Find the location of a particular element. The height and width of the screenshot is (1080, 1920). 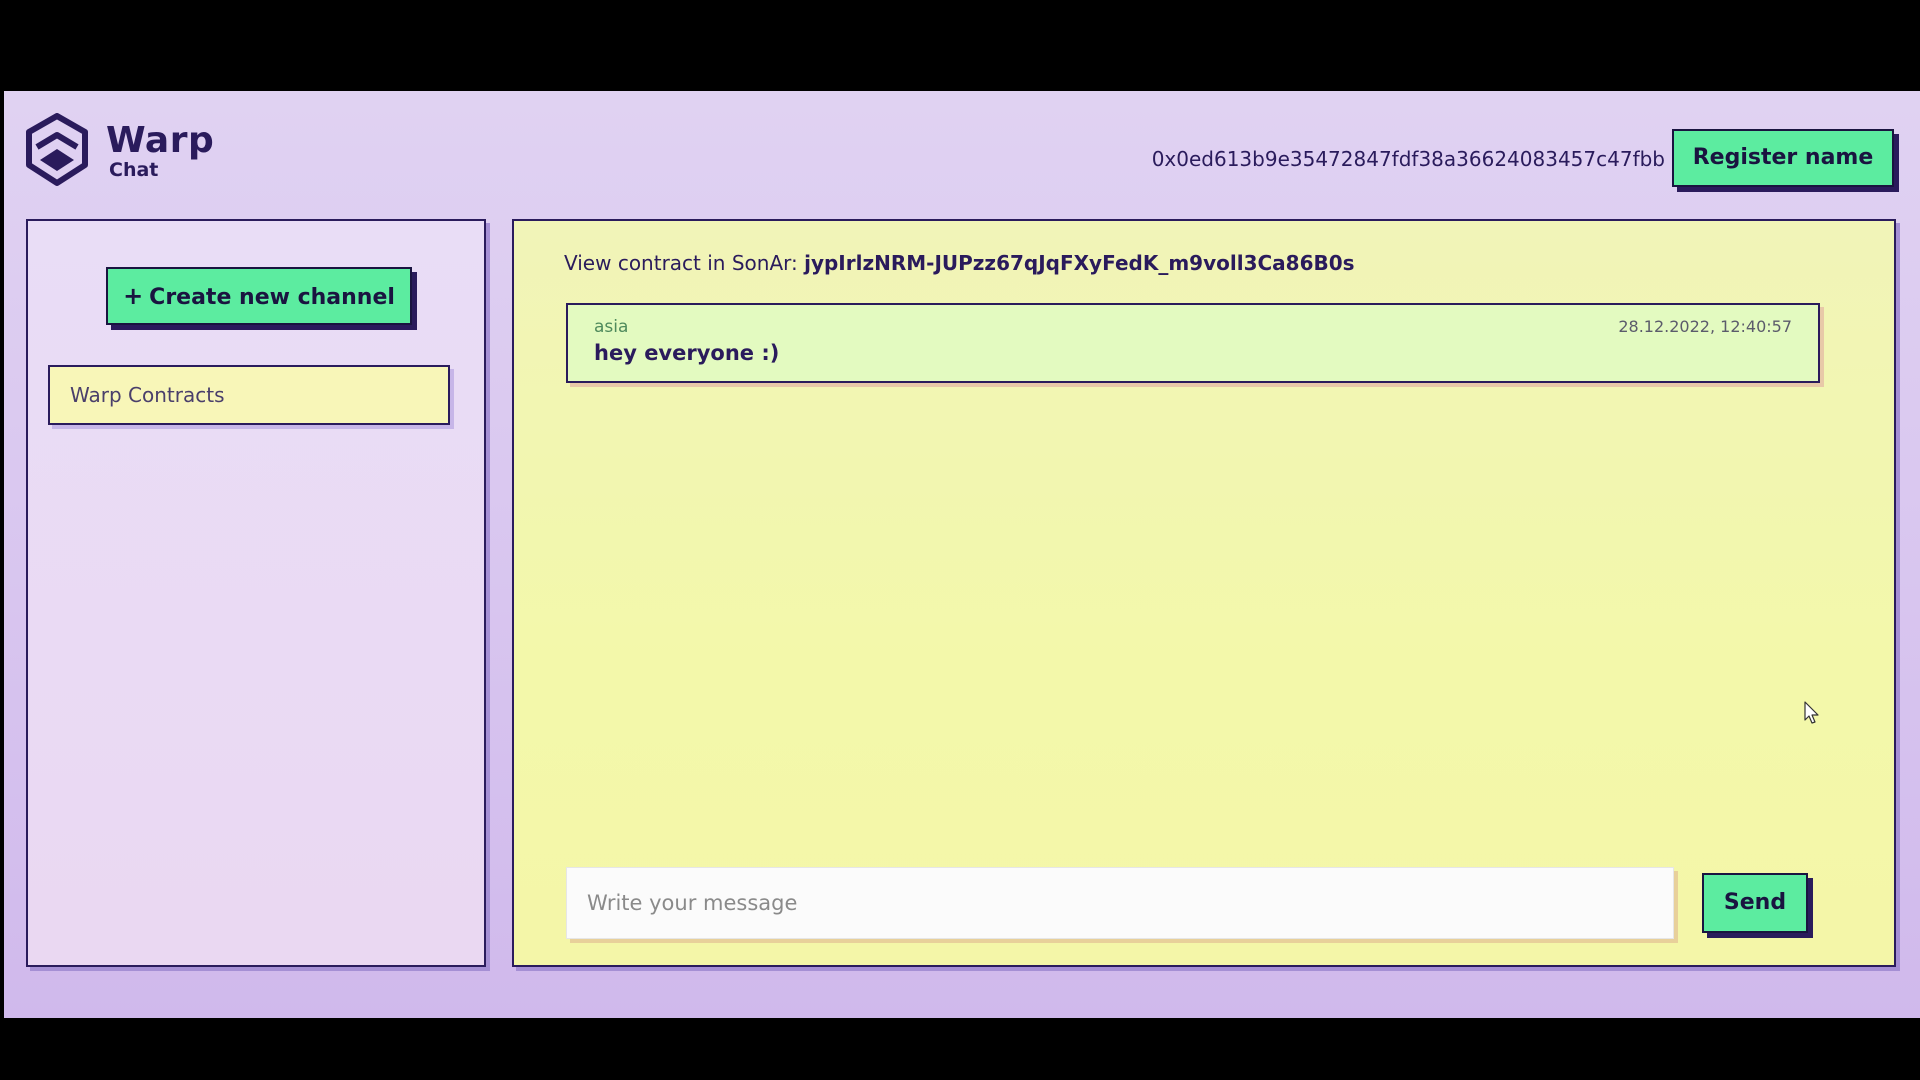

logo-subtitle: Chat is located at coordinates (134, 169).